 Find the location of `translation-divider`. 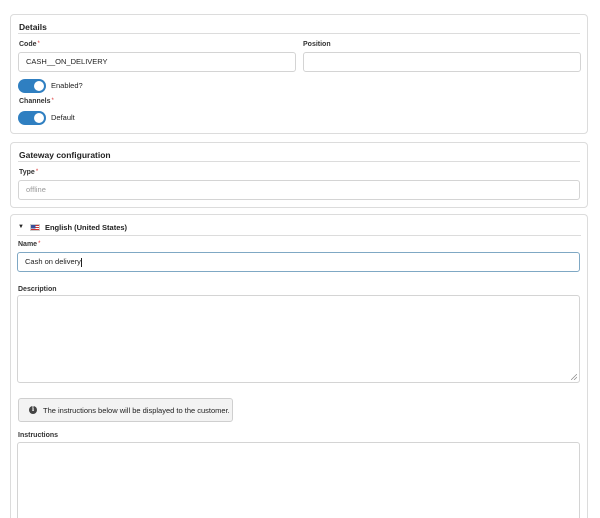

translation-divider is located at coordinates (299, 235).